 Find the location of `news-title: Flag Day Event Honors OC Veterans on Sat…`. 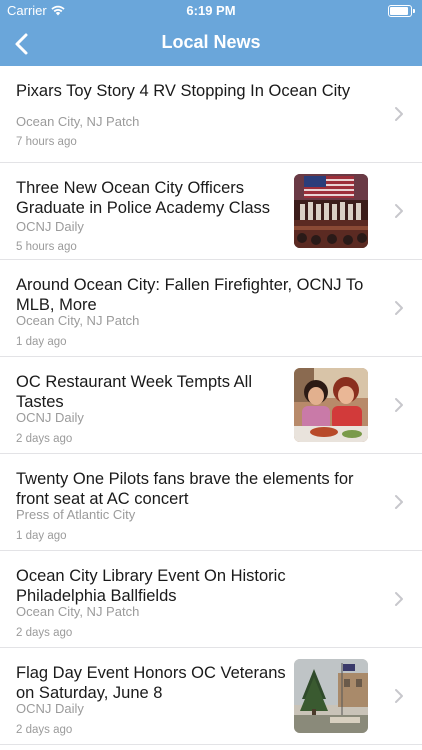

news-title: Flag Day Event Honors OC Veterans on Sat… is located at coordinates (151, 683).